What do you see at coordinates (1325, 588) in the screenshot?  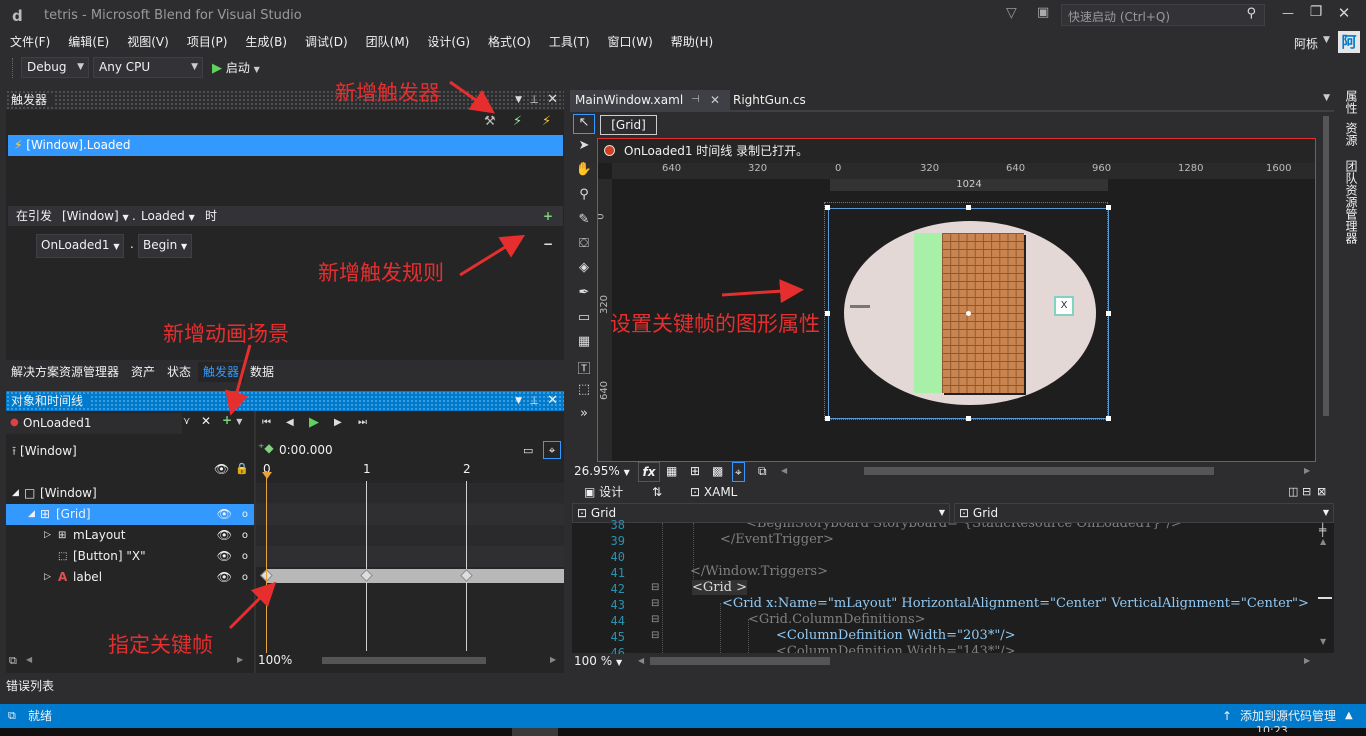 I see `xaml-vscroll: ╪ ▲ ▼` at bounding box center [1325, 588].